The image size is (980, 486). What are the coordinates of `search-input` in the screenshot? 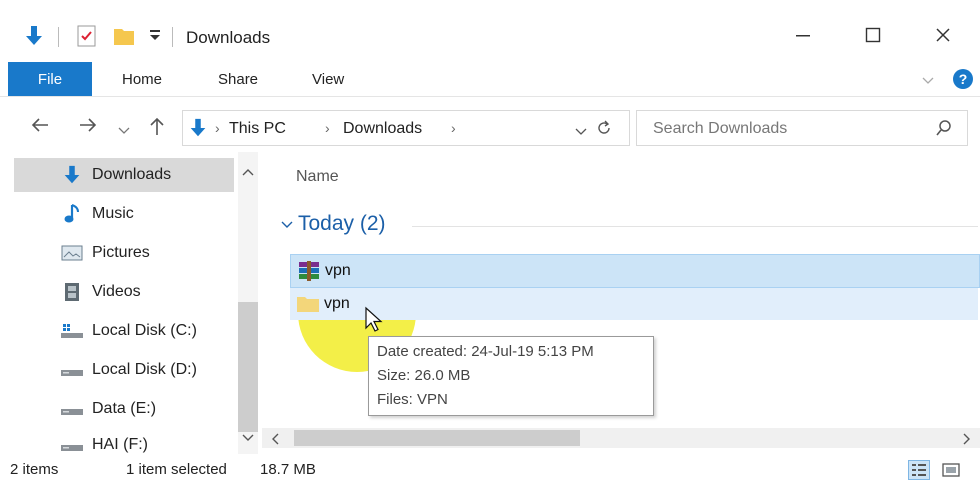 It's located at (783, 129).